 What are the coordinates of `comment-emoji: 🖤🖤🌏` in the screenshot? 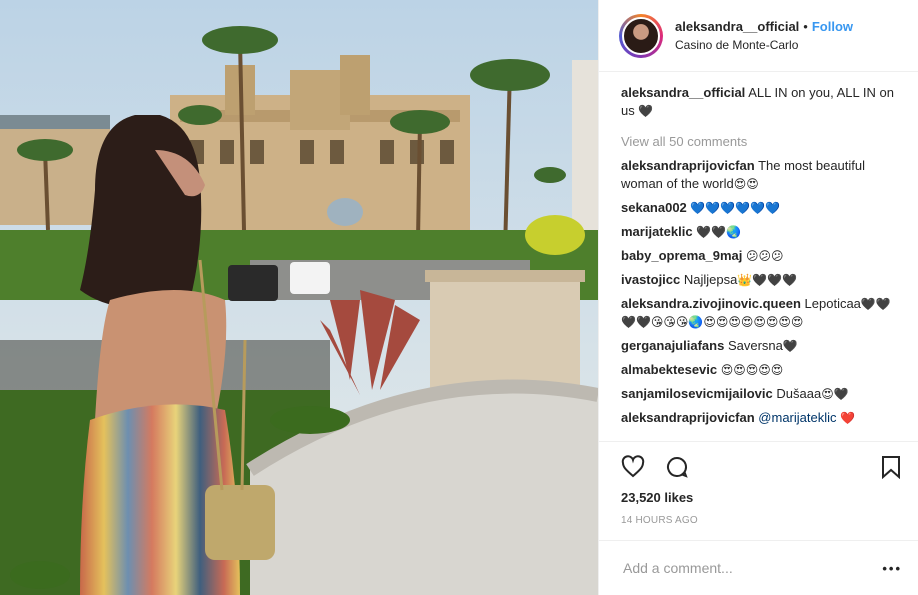 It's located at (718, 232).